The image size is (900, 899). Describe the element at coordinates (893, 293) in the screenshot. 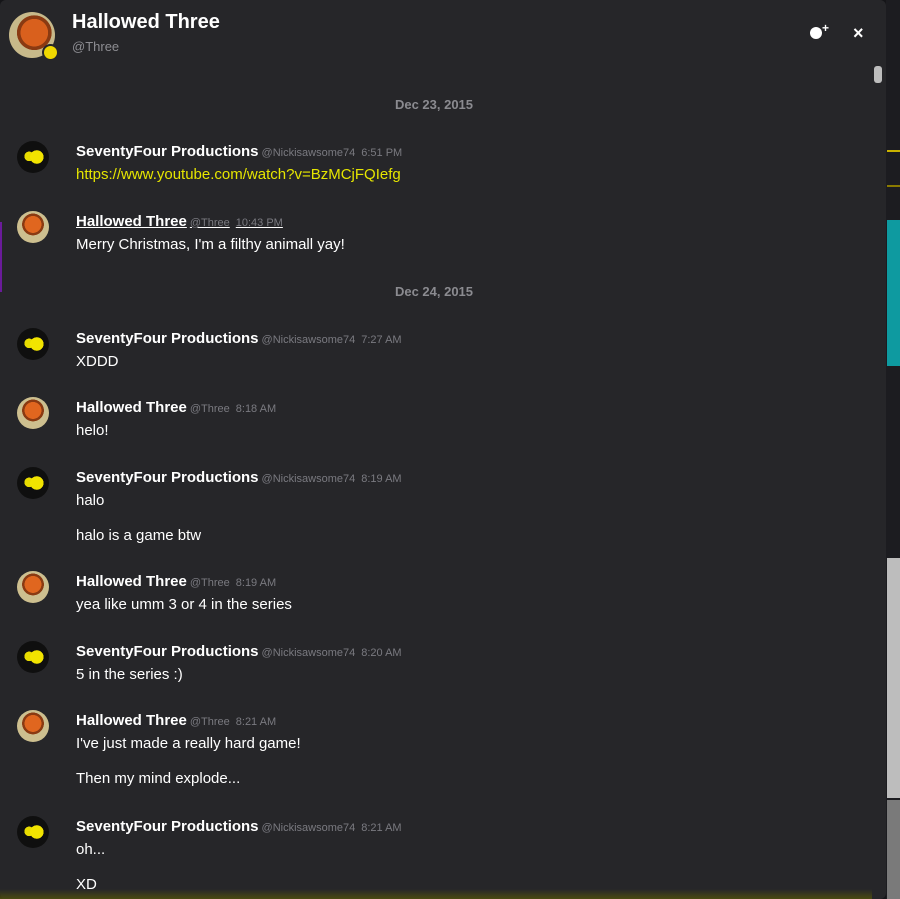

I see `background-app-teal-panel` at that location.